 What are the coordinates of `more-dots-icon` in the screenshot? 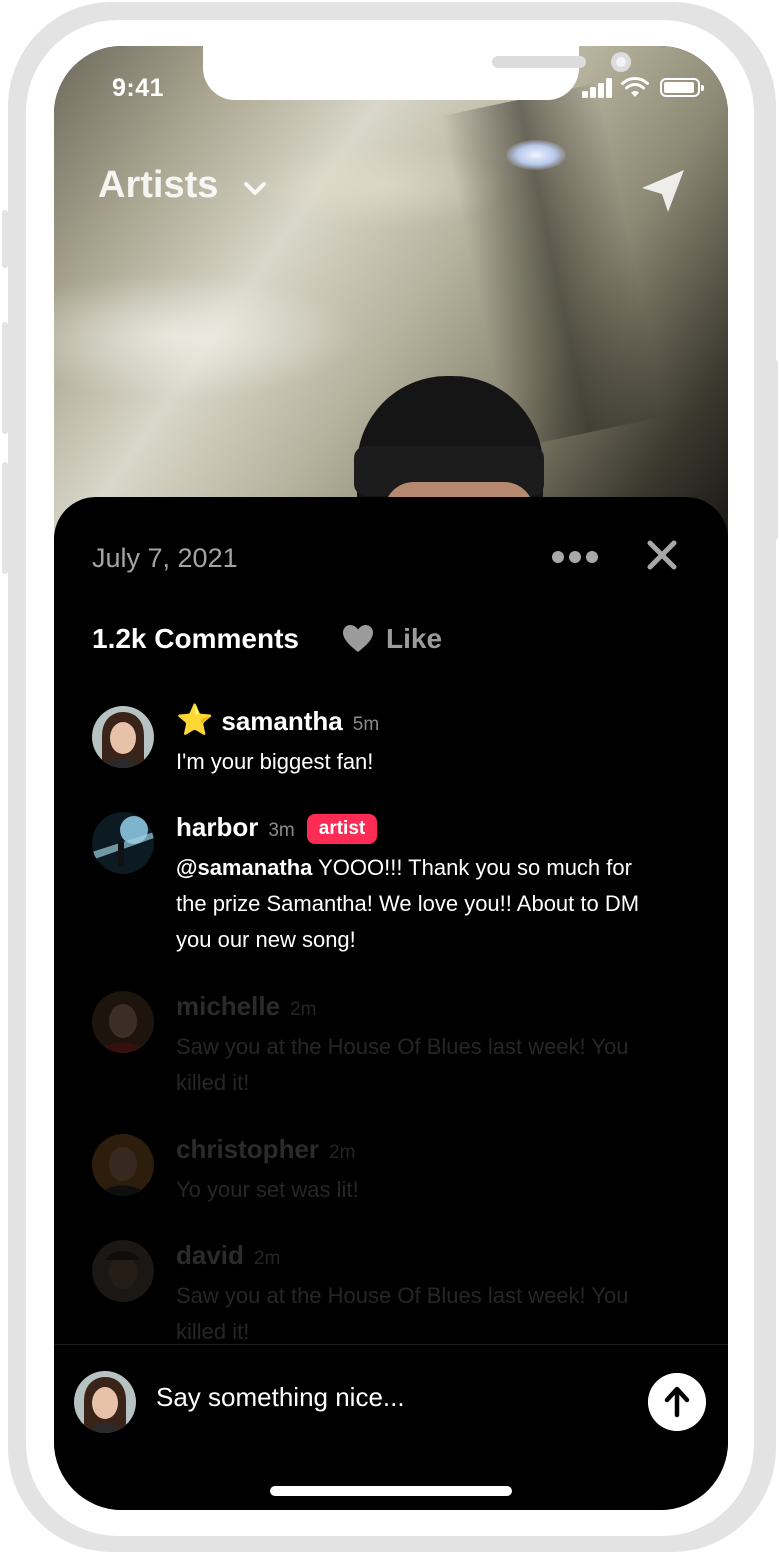 It's located at (575, 557).